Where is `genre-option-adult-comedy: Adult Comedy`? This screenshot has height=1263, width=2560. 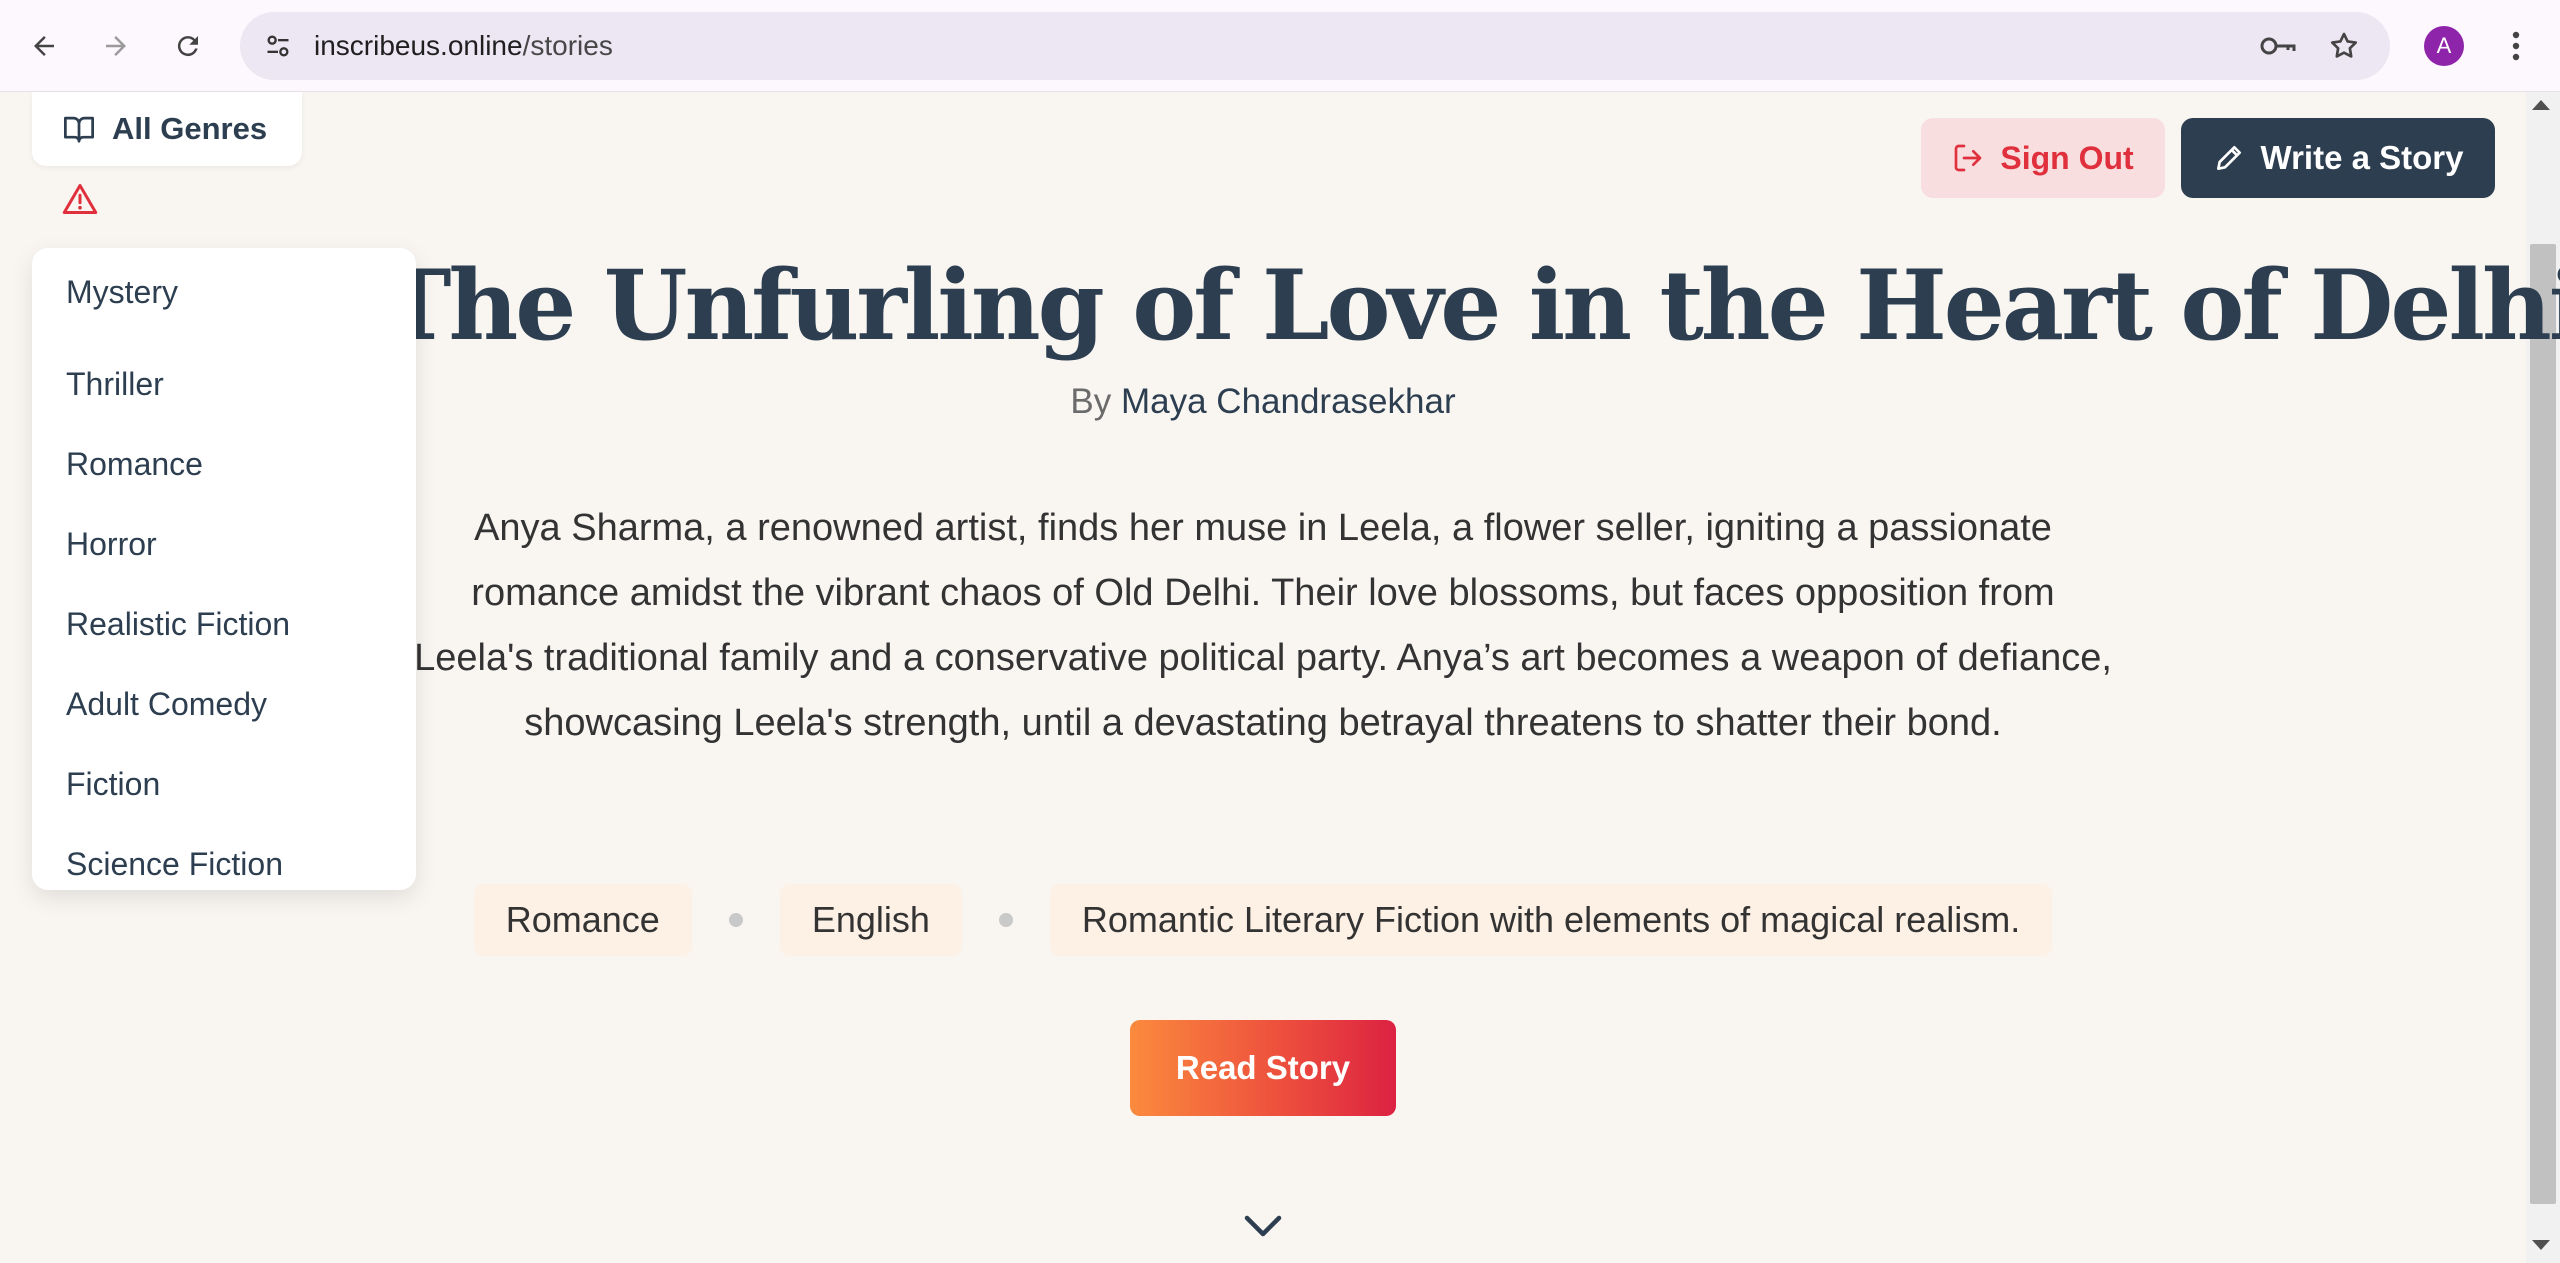
genre-option-adult-comedy: Adult Comedy is located at coordinates (224, 704).